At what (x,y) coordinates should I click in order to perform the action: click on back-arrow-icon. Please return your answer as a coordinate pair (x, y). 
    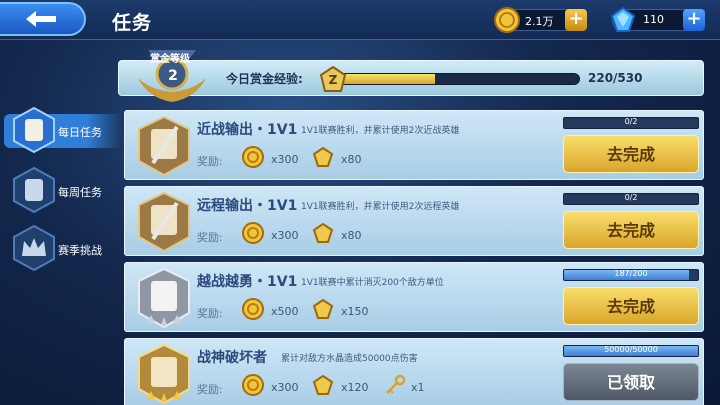
    Looking at the image, I should click on (41, 19).